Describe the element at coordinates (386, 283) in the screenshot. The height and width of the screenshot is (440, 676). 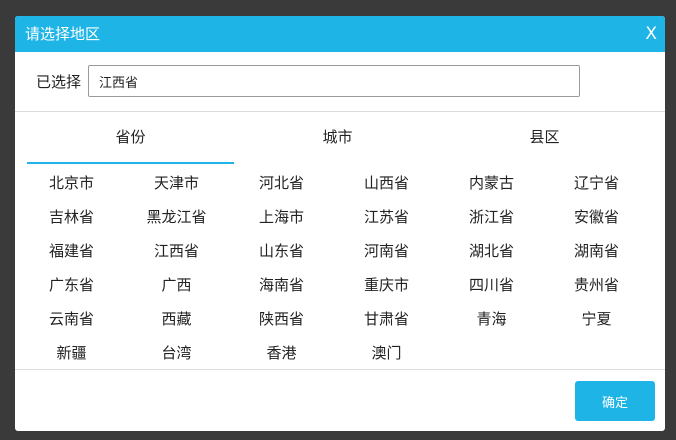
I see `province-item: 重庆市` at that location.